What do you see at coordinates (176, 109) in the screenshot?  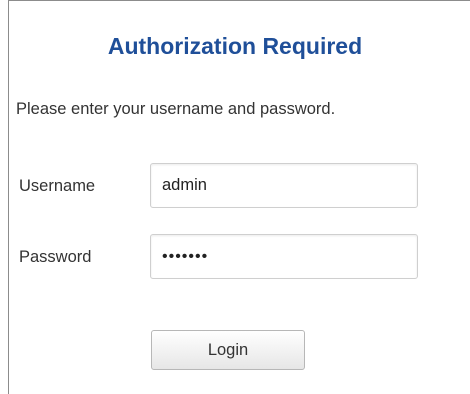 I see `login-prompt-text: Please enter your username and password.` at bounding box center [176, 109].